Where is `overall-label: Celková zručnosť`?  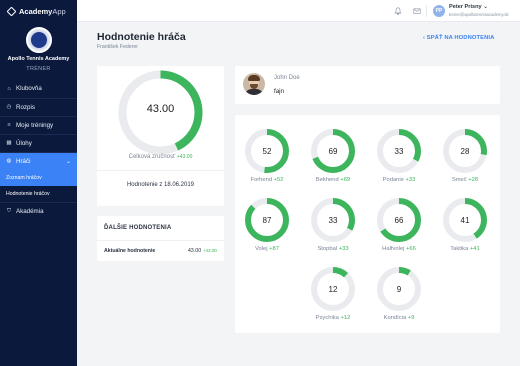 overall-label: Celková zručnosť is located at coordinates (152, 157).